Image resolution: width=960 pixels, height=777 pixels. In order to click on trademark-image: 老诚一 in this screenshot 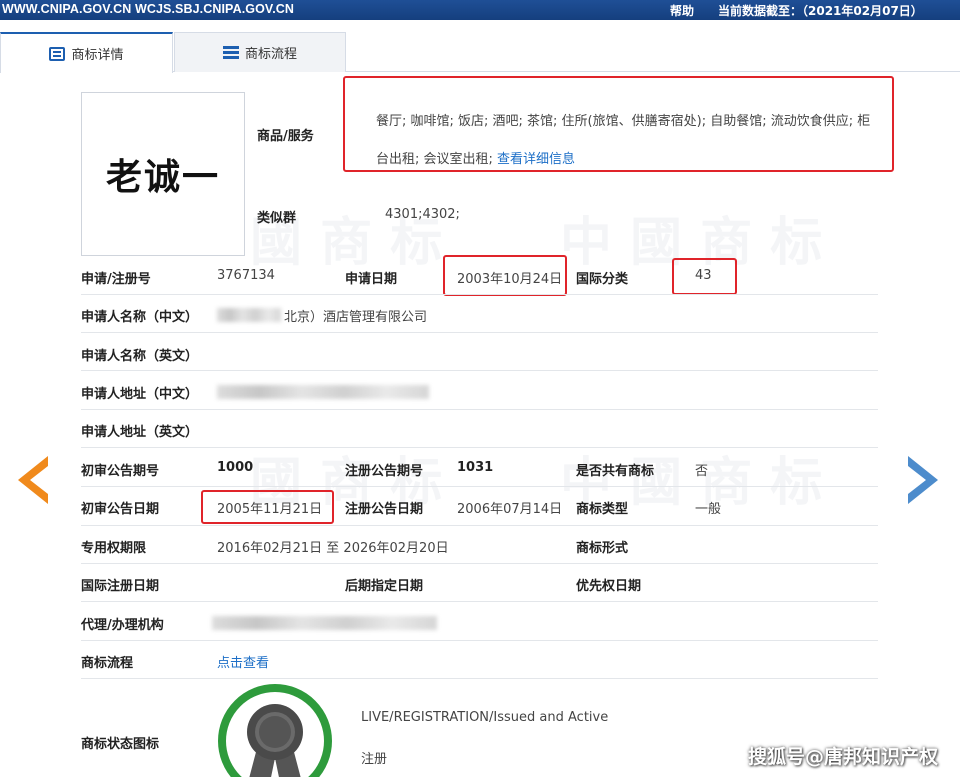, I will do `click(163, 174)`.